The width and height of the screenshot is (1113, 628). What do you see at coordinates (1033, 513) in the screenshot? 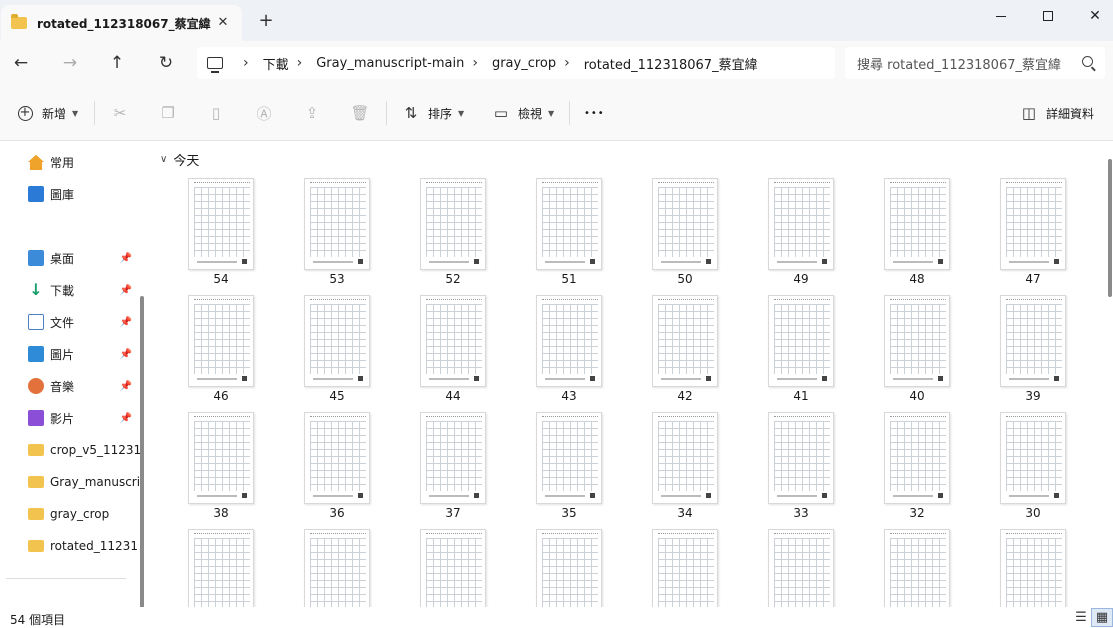
I see `file-name: 30` at bounding box center [1033, 513].